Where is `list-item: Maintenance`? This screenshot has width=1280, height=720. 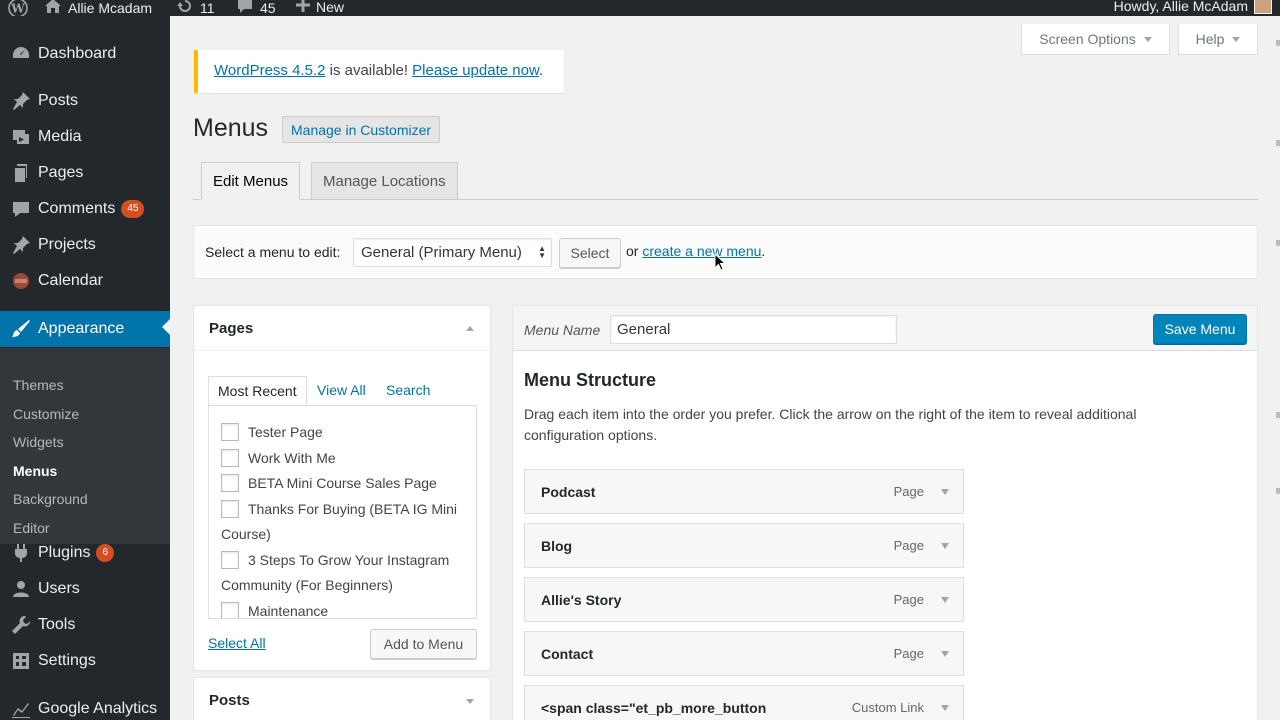
list-item: Maintenance is located at coordinates (346, 608).